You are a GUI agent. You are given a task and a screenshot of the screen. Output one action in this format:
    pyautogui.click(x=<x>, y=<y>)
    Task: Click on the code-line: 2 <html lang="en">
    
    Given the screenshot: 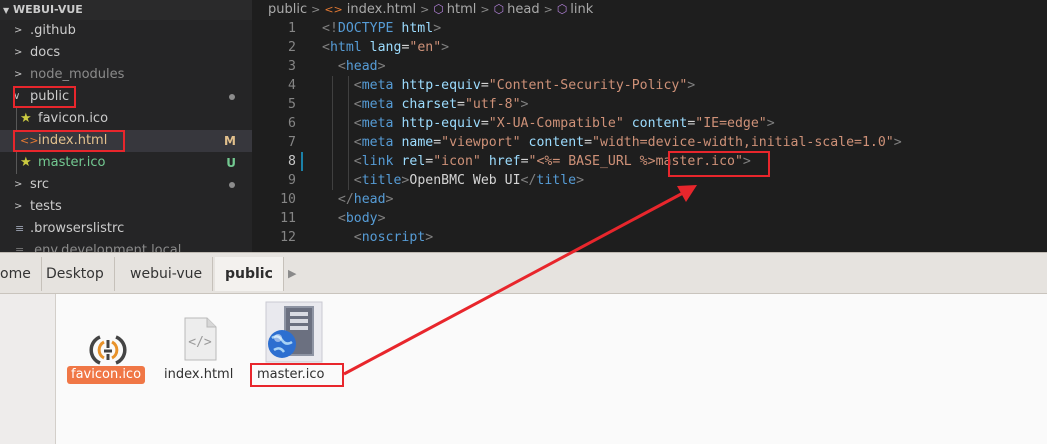 What is the action you would take?
    pyautogui.click(x=649, y=47)
    